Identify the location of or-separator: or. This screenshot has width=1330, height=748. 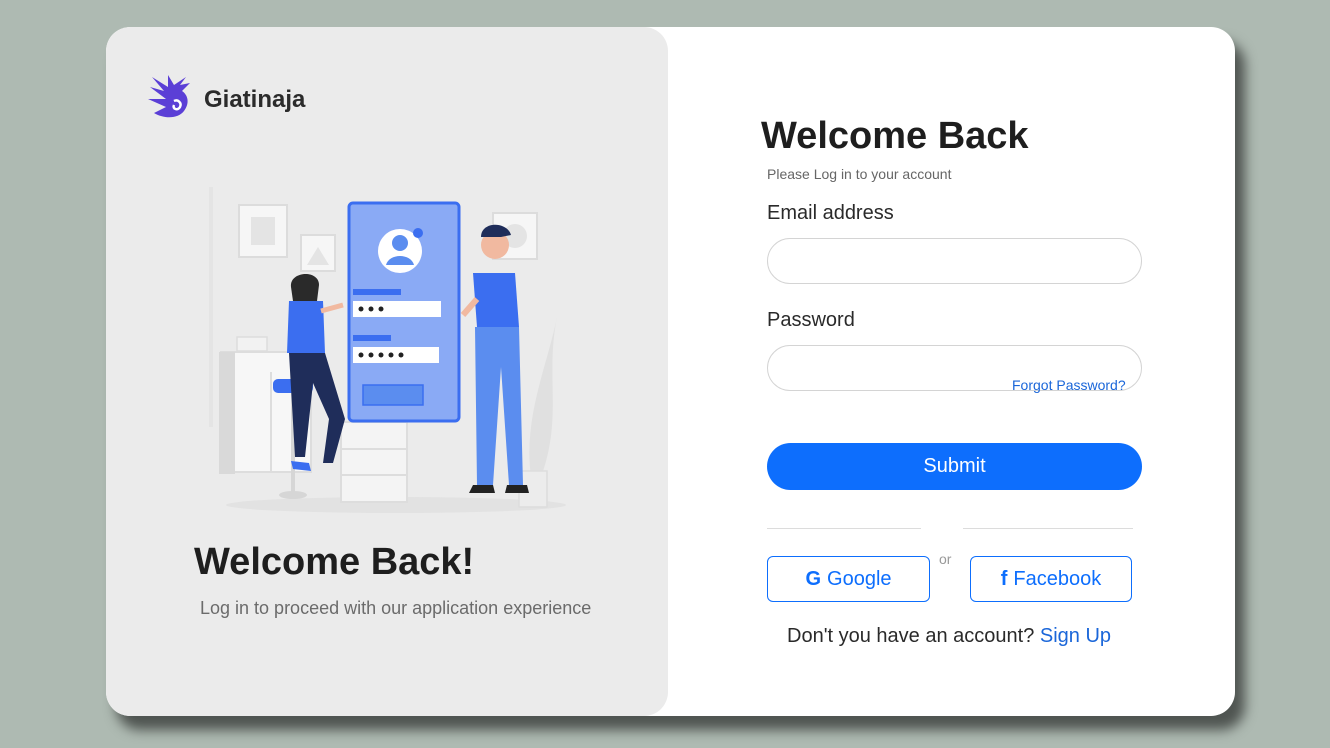
(945, 559).